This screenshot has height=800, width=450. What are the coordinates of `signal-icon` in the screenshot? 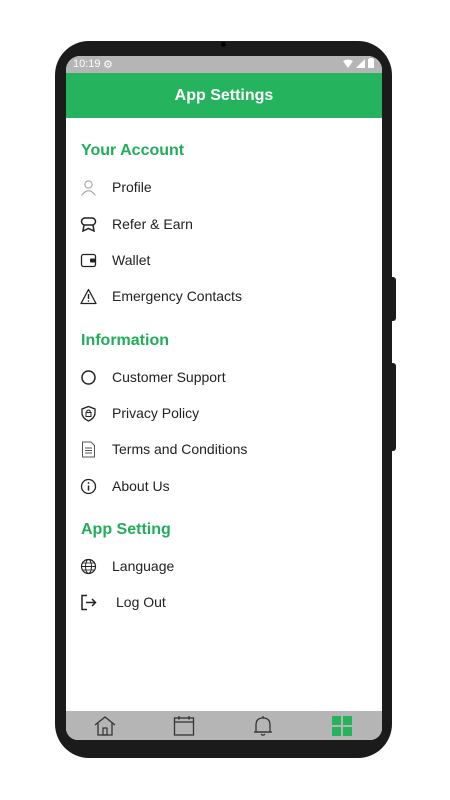 It's located at (360, 63).